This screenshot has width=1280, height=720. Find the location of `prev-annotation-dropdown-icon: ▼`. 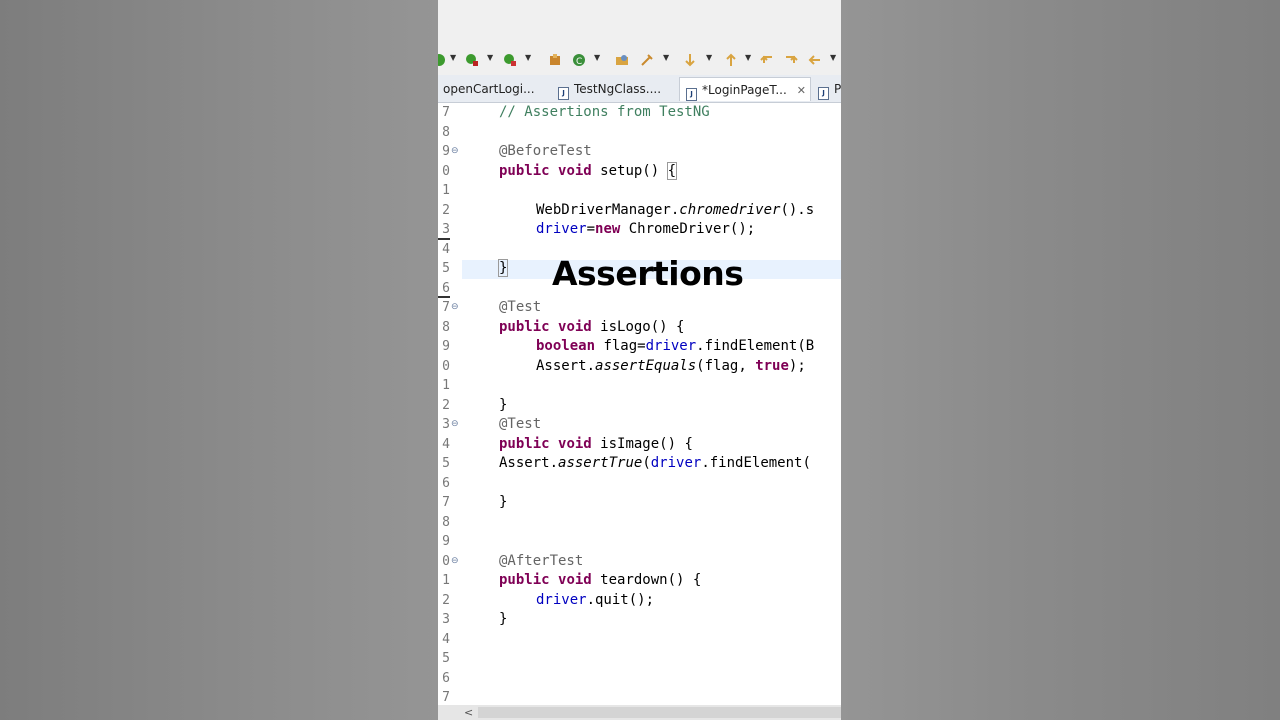

prev-annotation-dropdown-icon: ▼ is located at coordinates (748, 57).